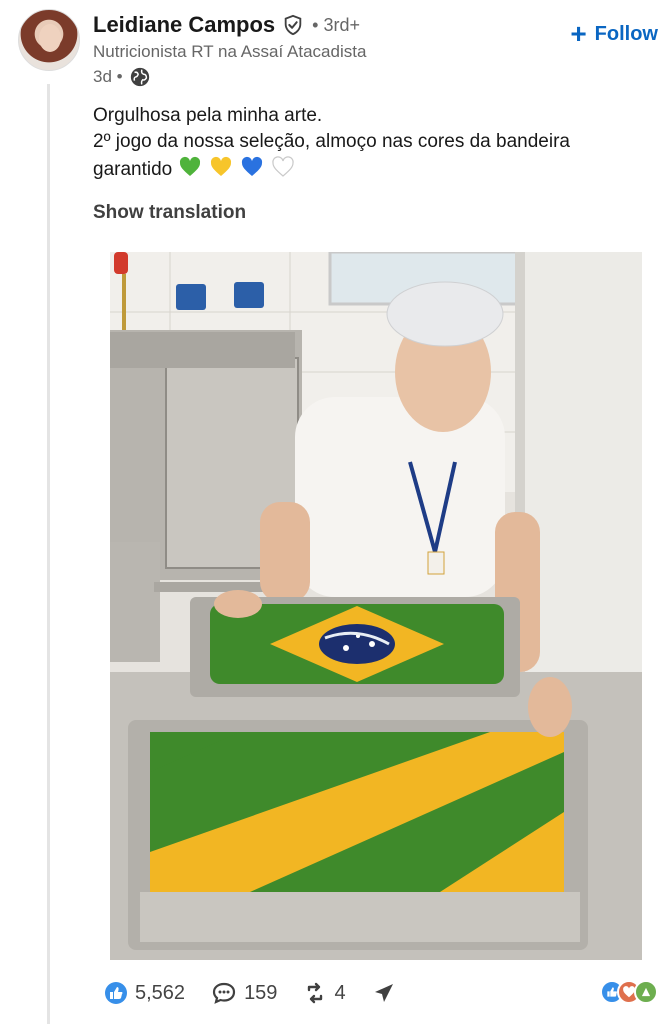 Image resolution: width=668 pixels, height=1024 pixels. Describe the element at coordinates (189, 166) in the screenshot. I see `green-heart-icon` at that location.